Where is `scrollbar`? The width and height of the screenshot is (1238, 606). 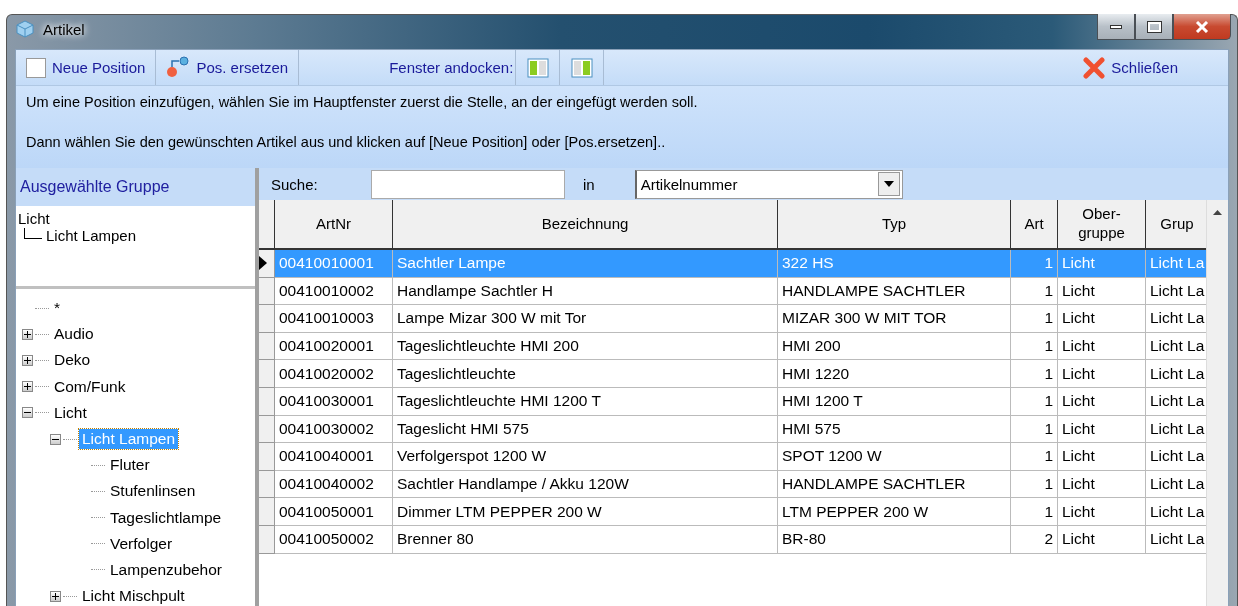
scrollbar is located at coordinates (1217, 403).